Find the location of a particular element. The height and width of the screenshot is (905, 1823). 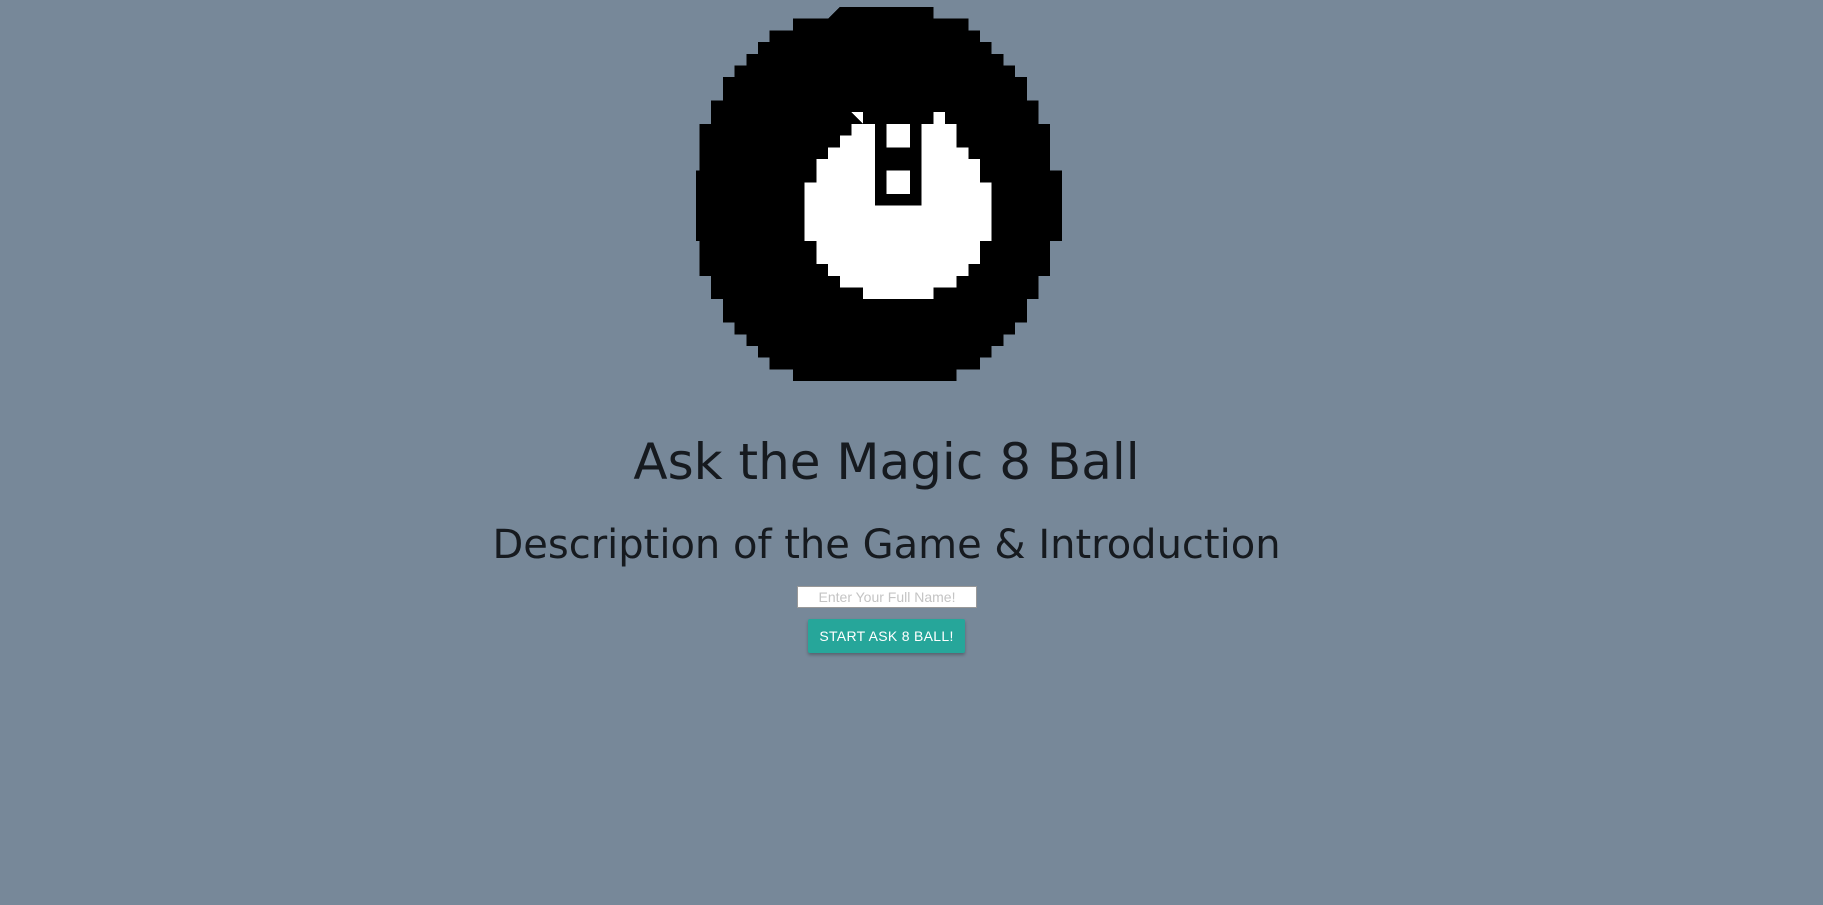

magic-8-ball-svg is located at coordinates (879, 194).